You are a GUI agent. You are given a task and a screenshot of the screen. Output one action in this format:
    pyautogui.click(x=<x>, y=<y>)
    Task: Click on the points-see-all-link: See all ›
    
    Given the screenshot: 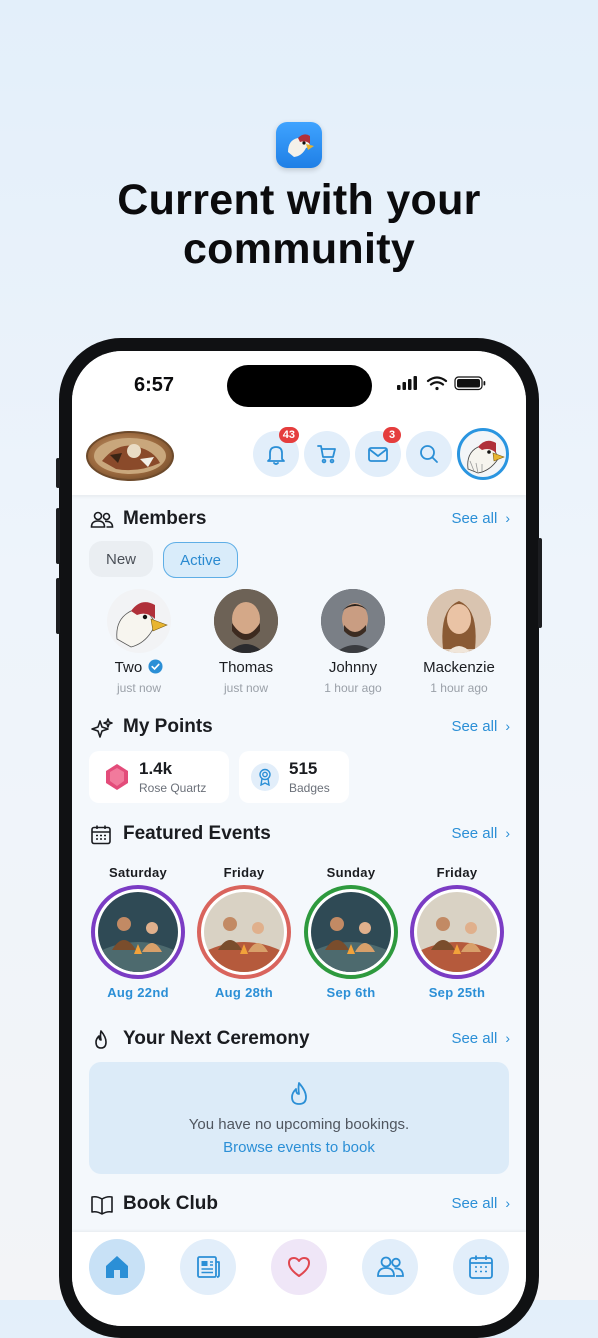 What is the action you would take?
    pyautogui.click(x=480, y=726)
    